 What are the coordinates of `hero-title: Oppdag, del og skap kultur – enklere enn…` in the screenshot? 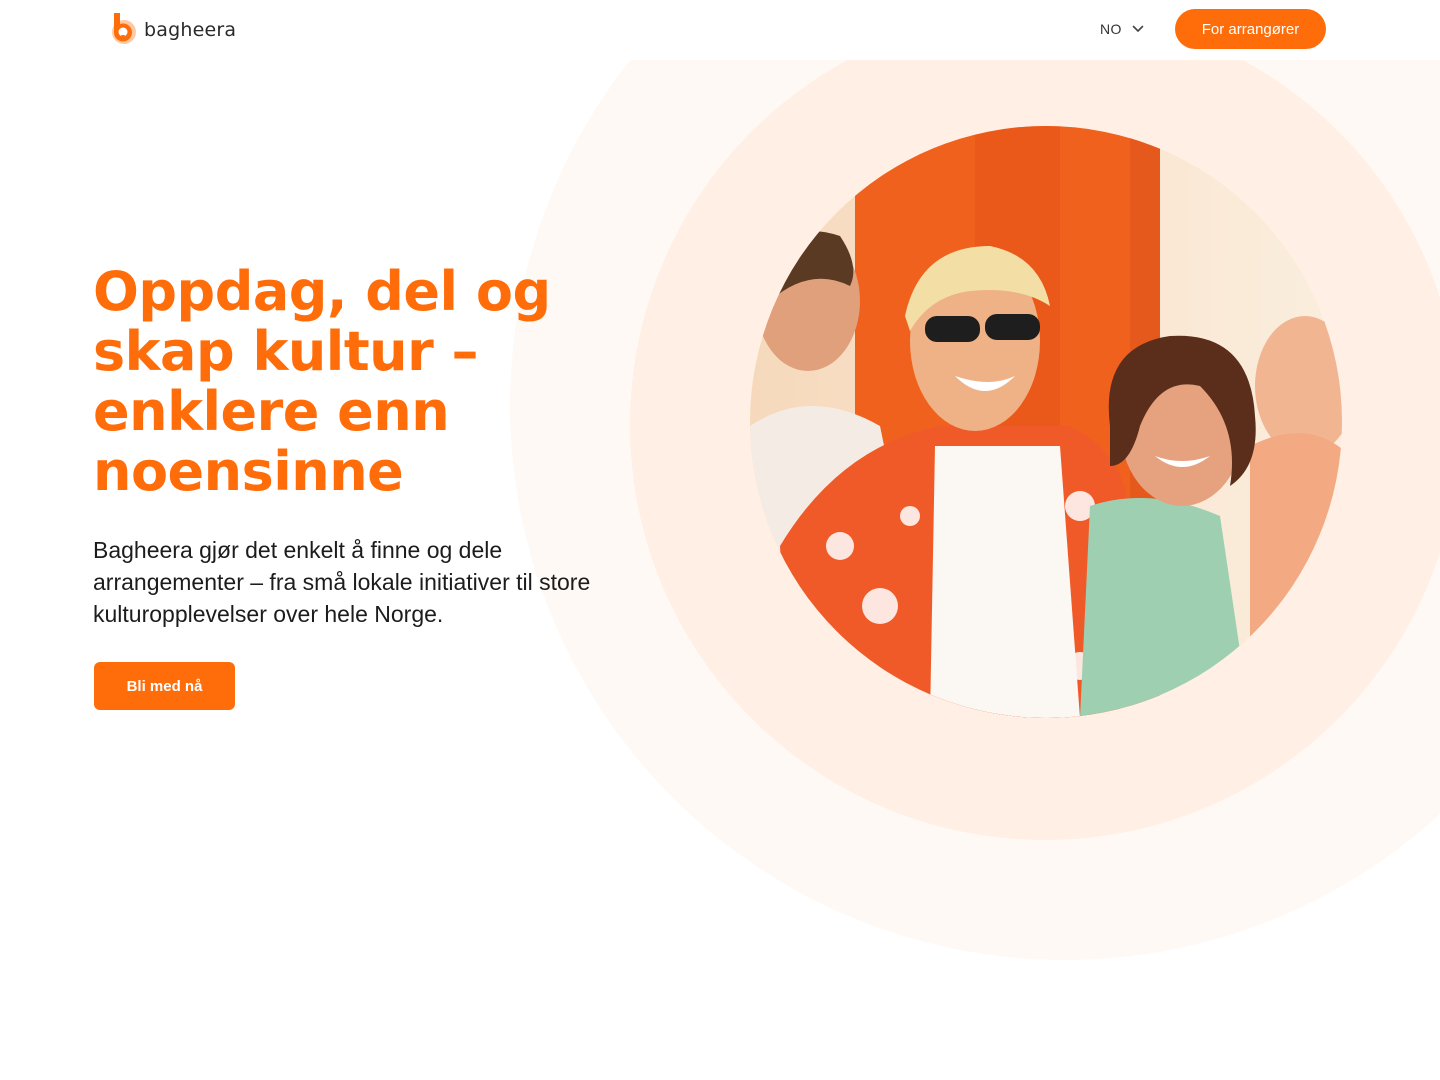 It's located at (322, 381).